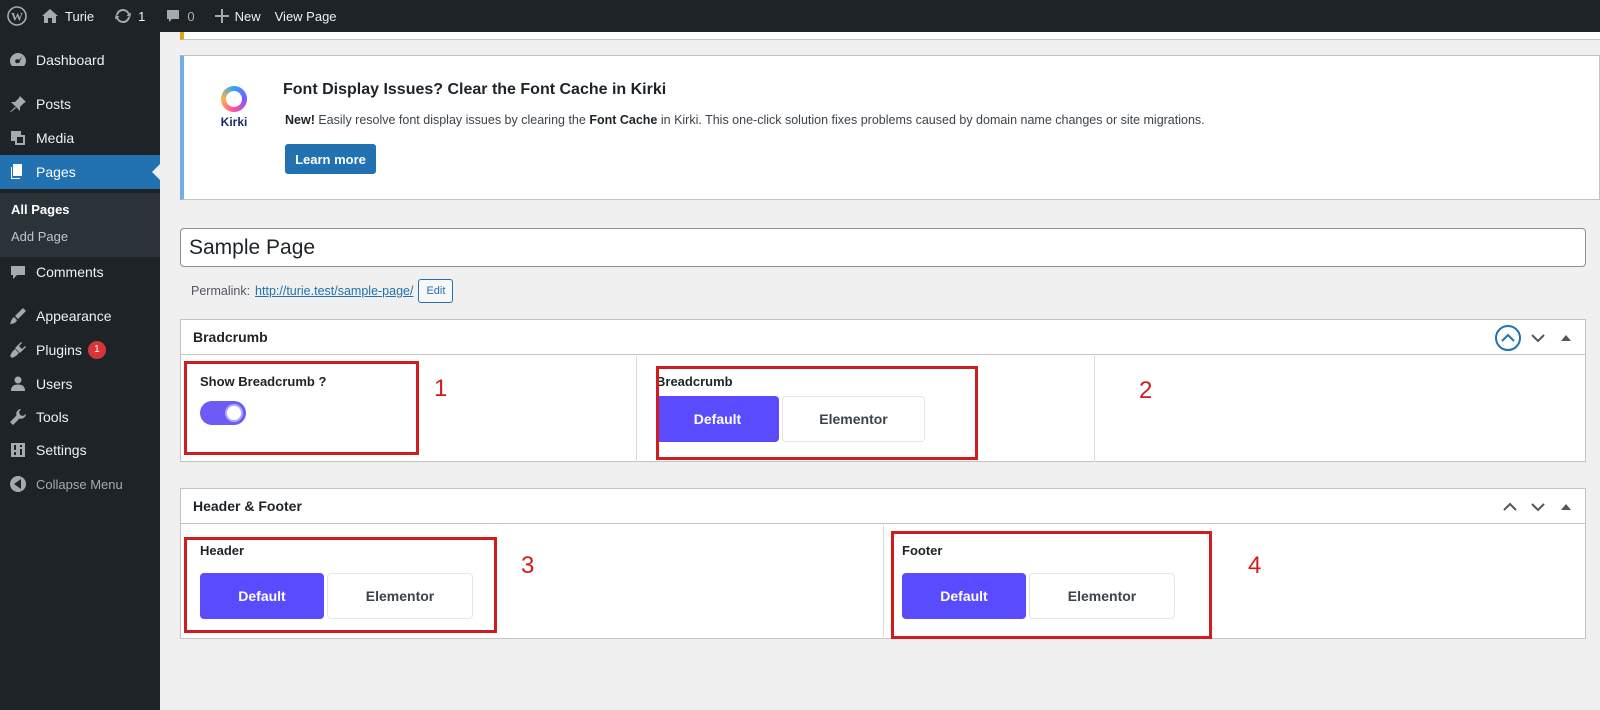 Image resolution: width=1600 pixels, height=710 pixels. I want to click on comments-link: 0, so click(179, 16).